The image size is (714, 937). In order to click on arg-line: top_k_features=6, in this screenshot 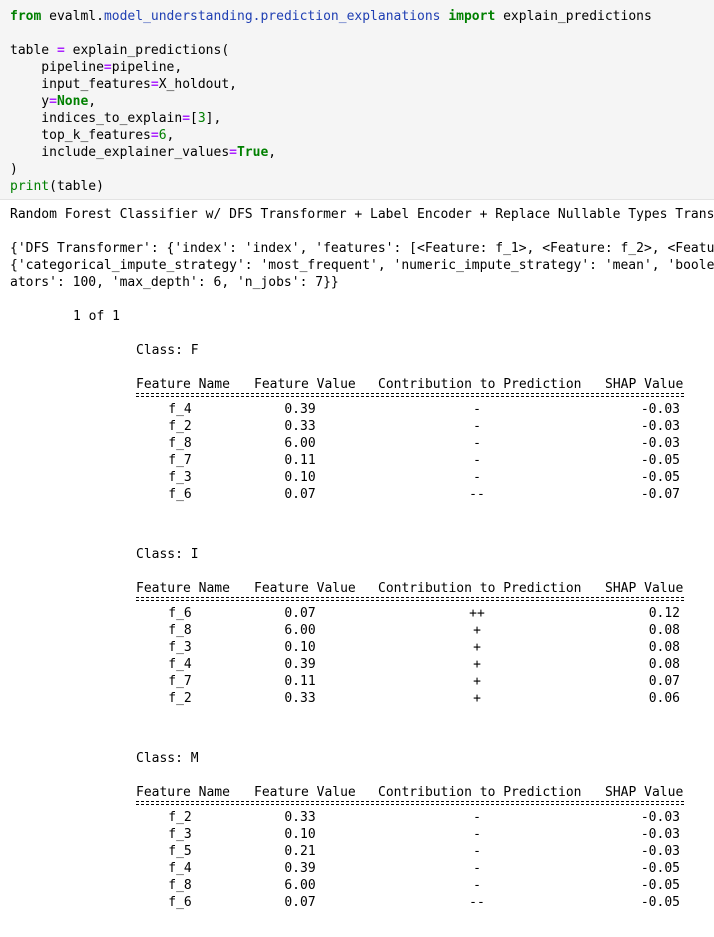, I will do `click(92, 135)`.